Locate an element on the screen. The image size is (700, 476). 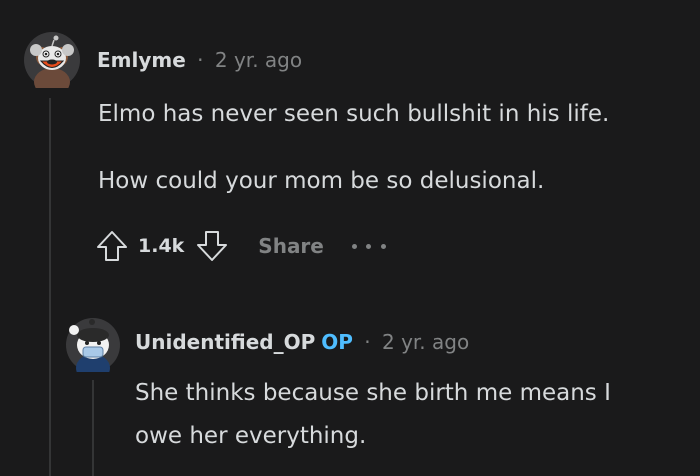
comment-paragraph-2: How could your mom be so delusional. is located at coordinates (321, 181).